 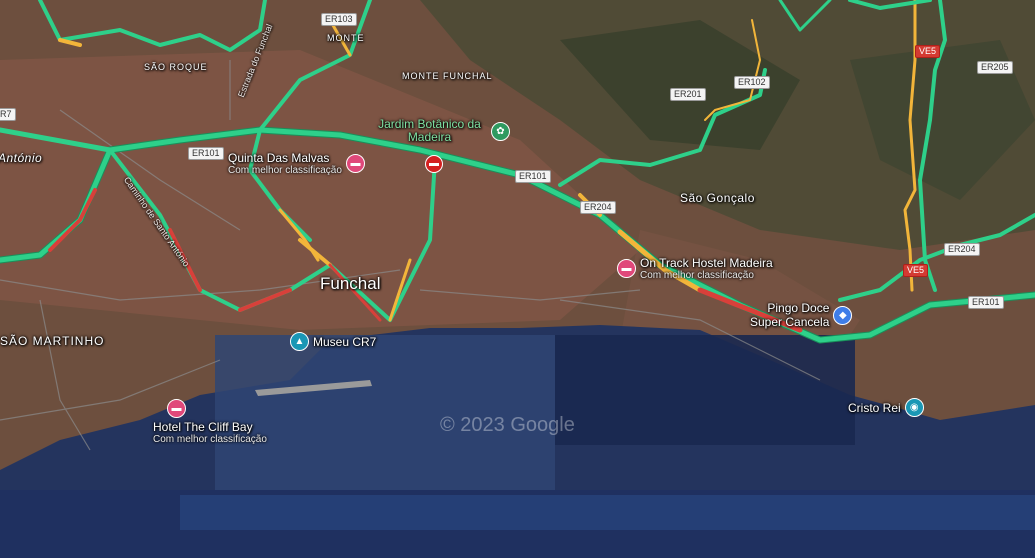 I want to click on garden-icon: ✿, so click(x=500, y=131).